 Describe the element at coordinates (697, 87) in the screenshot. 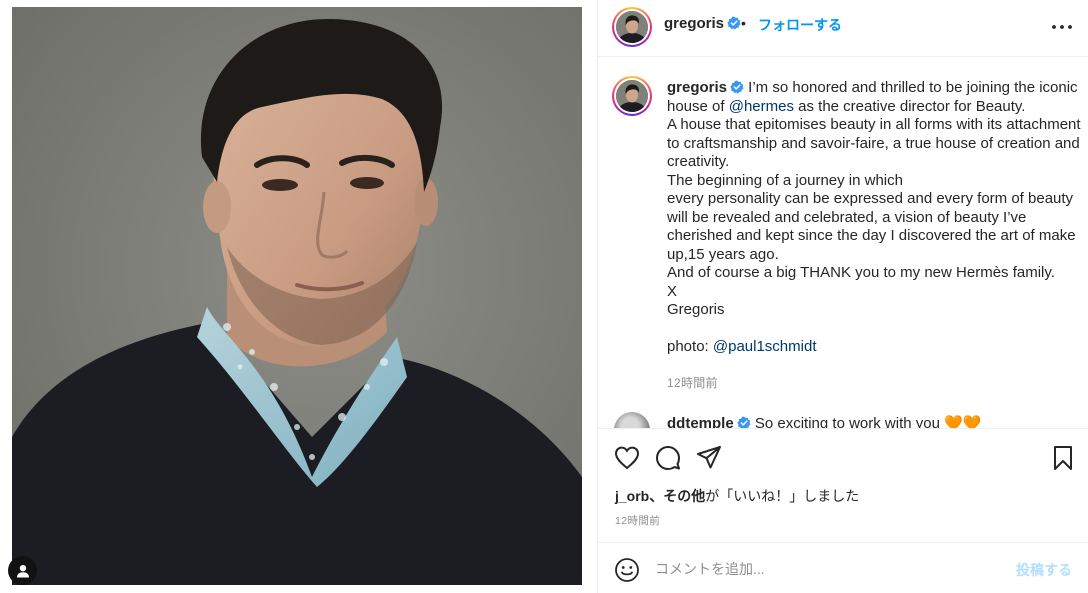

I see `caption-username: gregoris` at that location.